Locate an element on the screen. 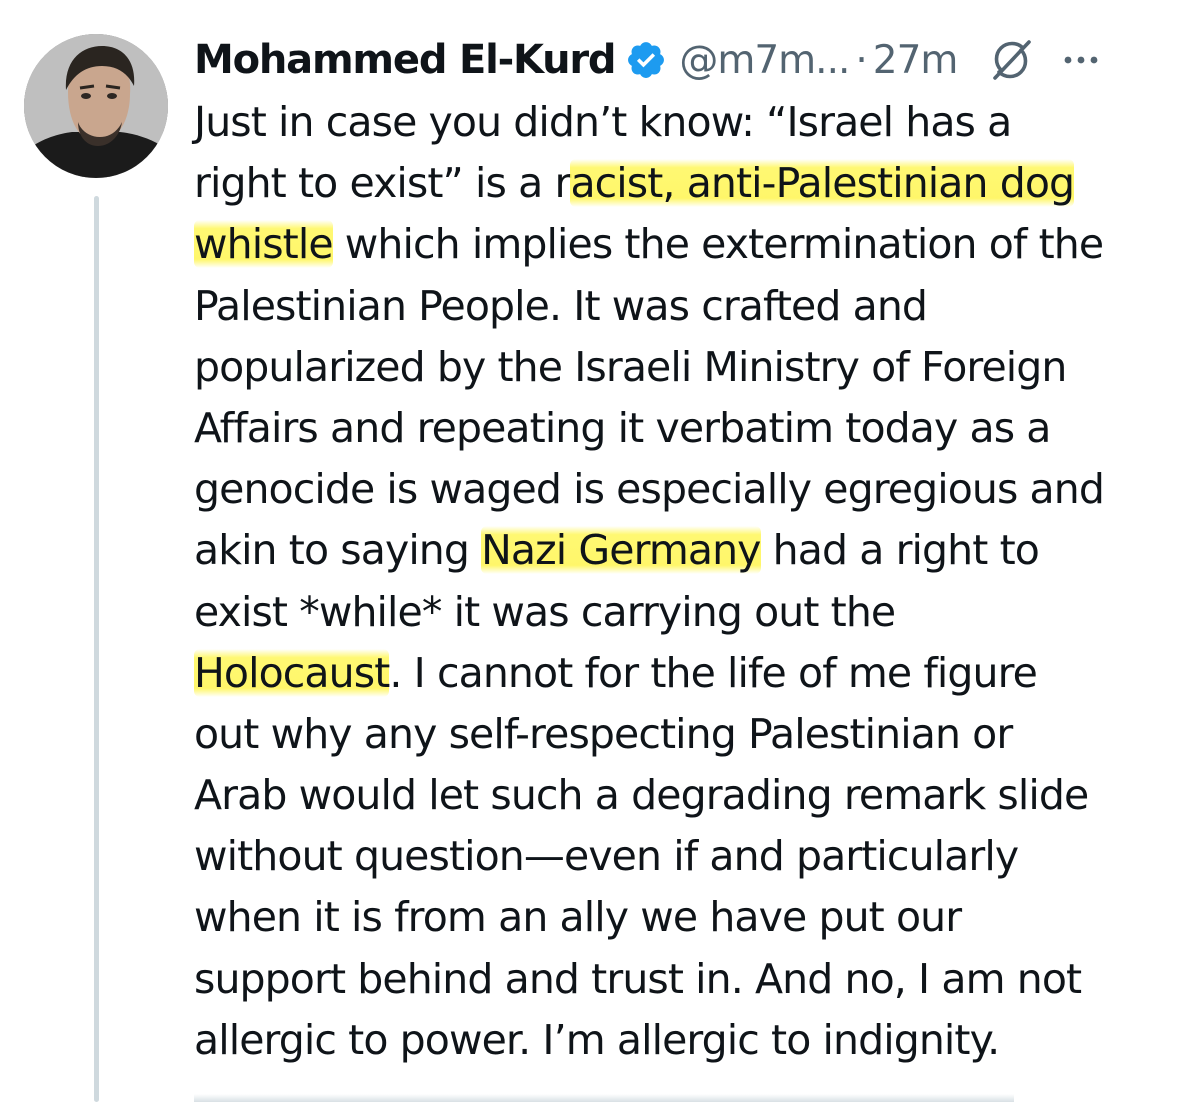 The width and height of the screenshot is (1200, 1102). more-options-icon is located at coordinates (1081, 60).